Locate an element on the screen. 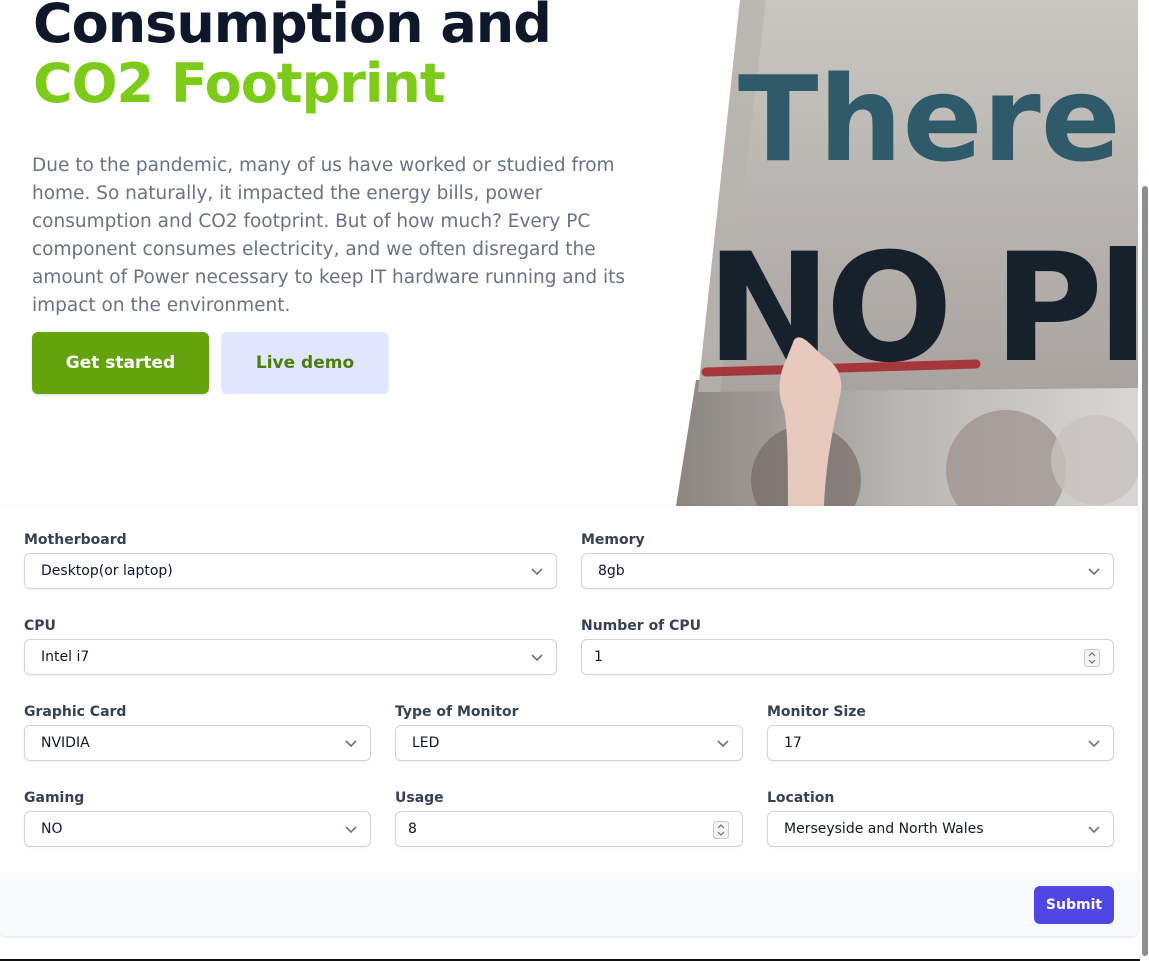  usage-field: Usage 8 is located at coordinates (569, 820).